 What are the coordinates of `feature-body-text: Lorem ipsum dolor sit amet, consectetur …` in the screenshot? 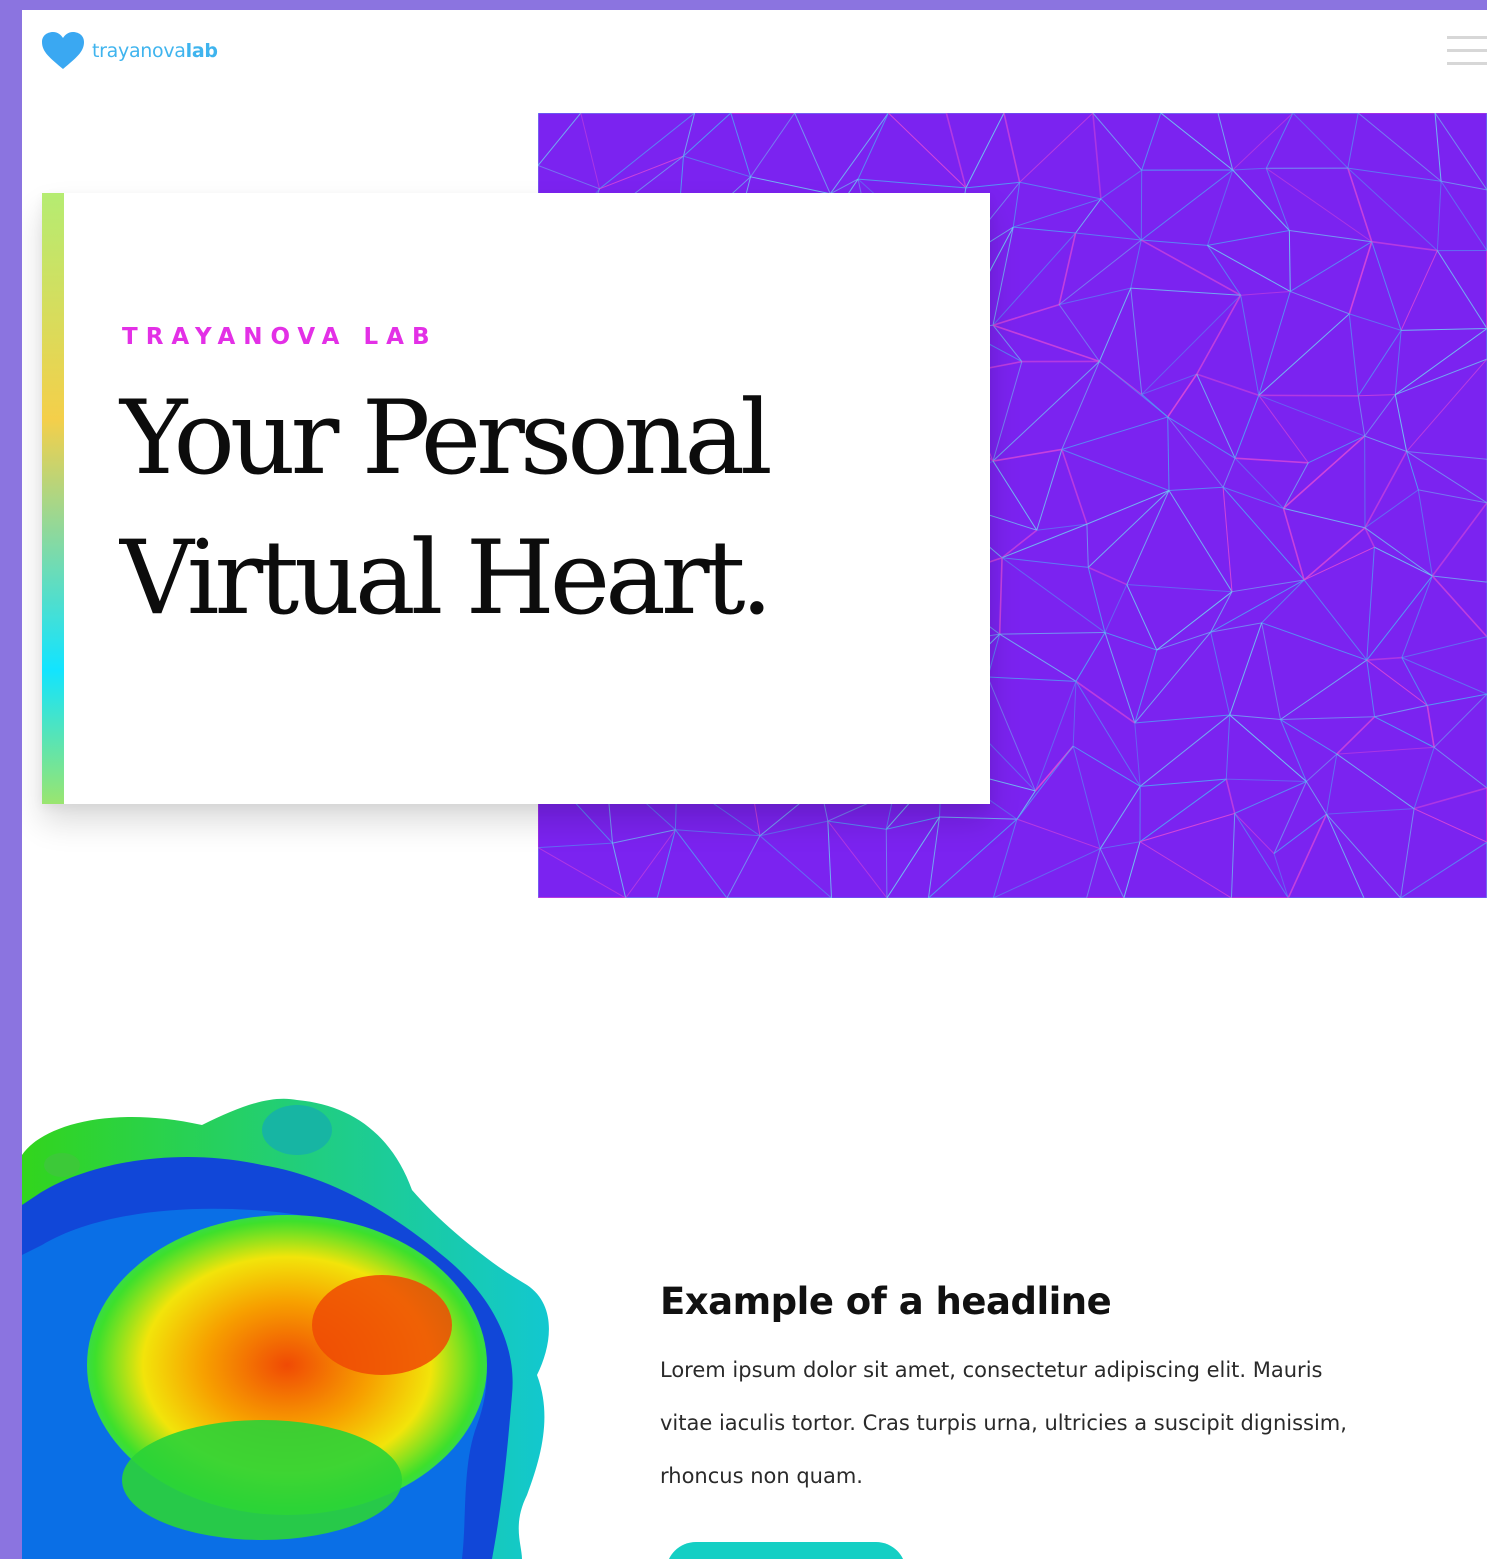 It's located at (1003, 1423).